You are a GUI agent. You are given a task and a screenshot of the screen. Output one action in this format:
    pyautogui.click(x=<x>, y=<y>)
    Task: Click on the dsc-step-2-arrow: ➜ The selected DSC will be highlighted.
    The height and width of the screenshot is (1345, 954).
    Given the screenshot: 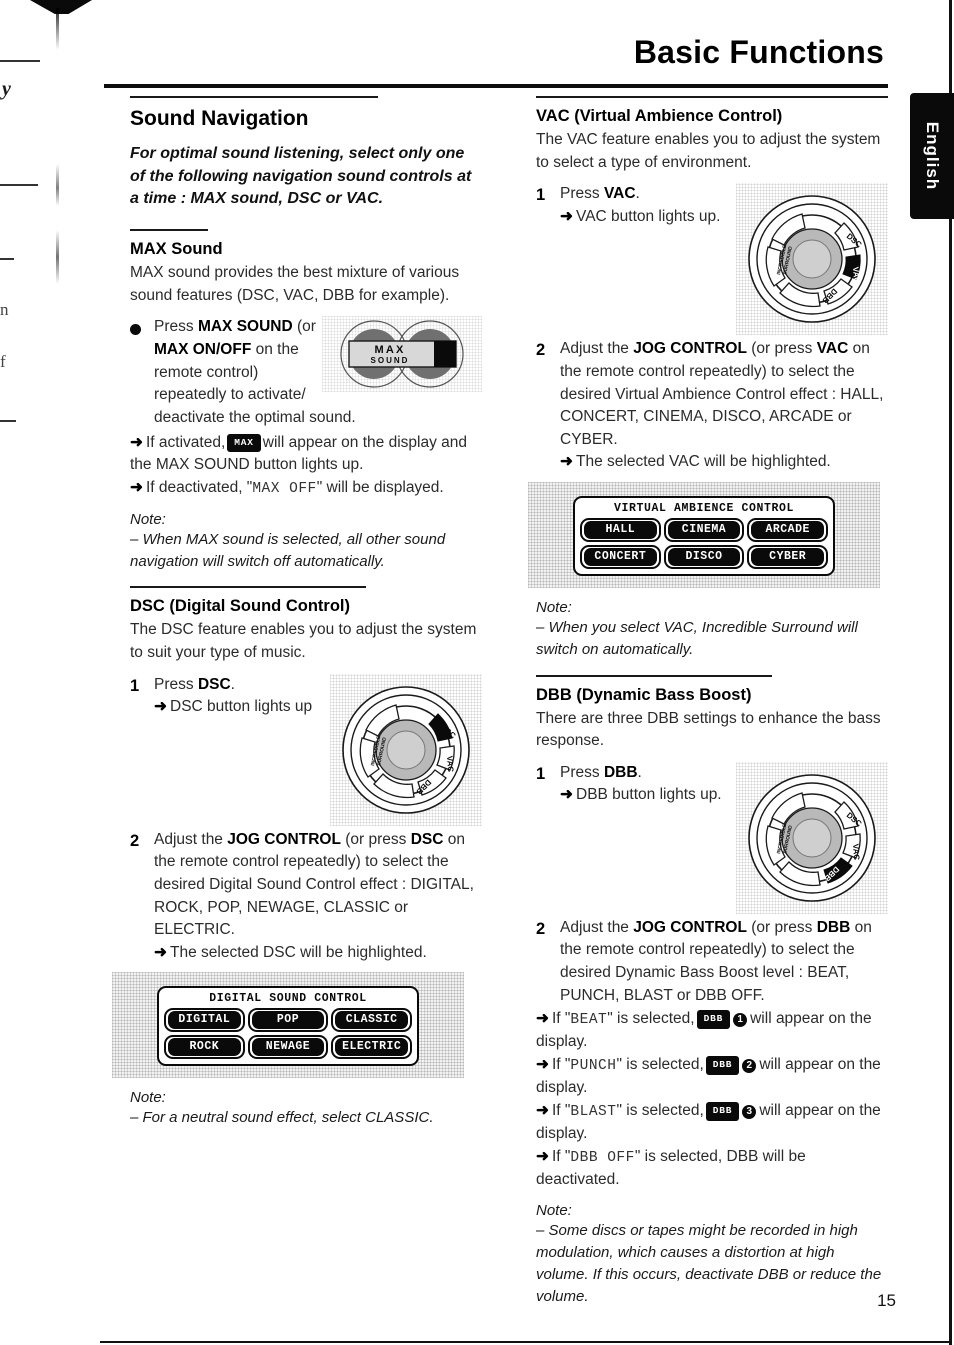 What is the action you would take?
    pyautogui.click(x=318, y=953)
    